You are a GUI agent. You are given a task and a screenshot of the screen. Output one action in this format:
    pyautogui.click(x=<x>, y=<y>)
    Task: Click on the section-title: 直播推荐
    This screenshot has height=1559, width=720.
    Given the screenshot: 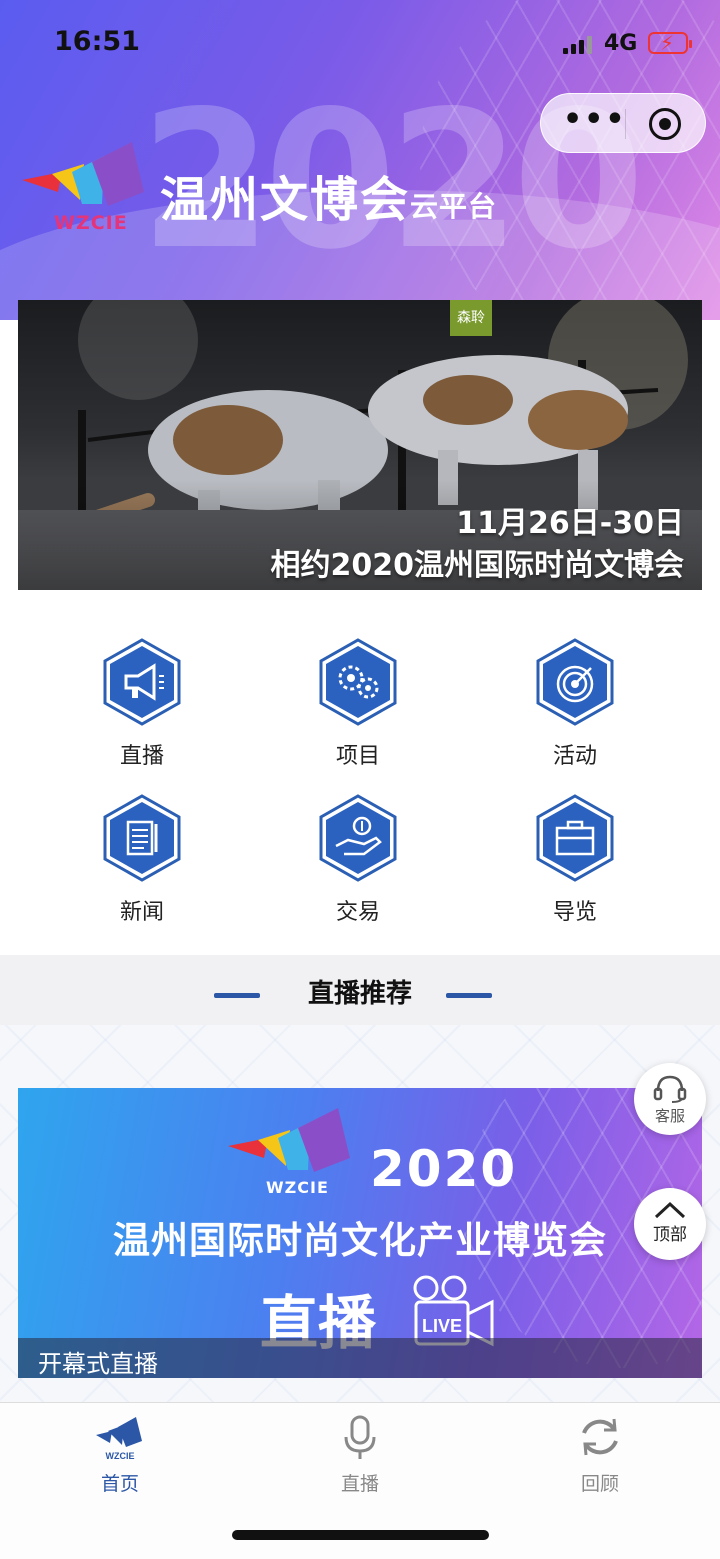 What is the action you would take?
    pyautogui.click(x=359, y=994)
    